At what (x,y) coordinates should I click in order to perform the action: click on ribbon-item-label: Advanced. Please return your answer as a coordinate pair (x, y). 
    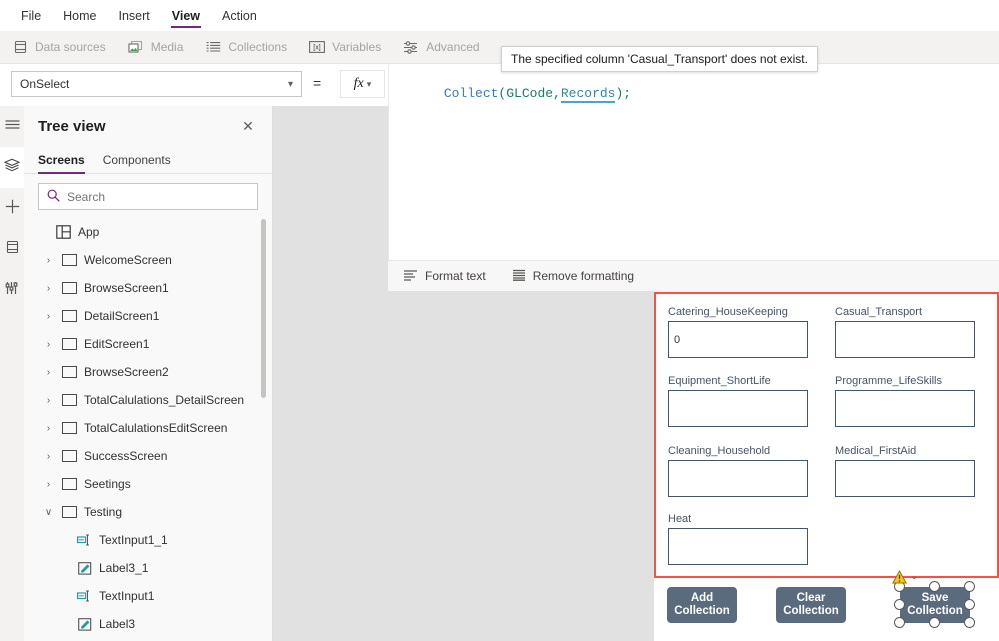
    Looking at the image, I should click on (453, 47).